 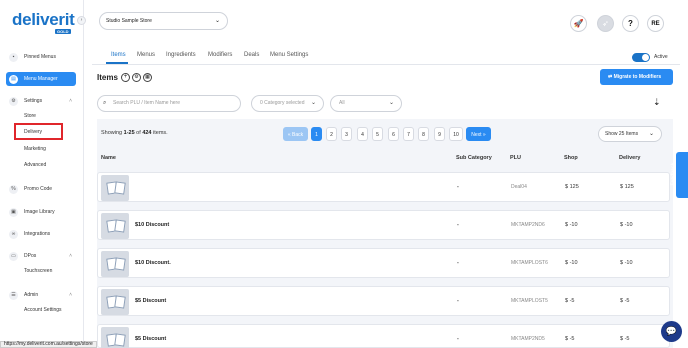 What do you see at coordinates (393, 134) in the screenshot?
I see `page-6: 6` at bounding box center [393, 134].